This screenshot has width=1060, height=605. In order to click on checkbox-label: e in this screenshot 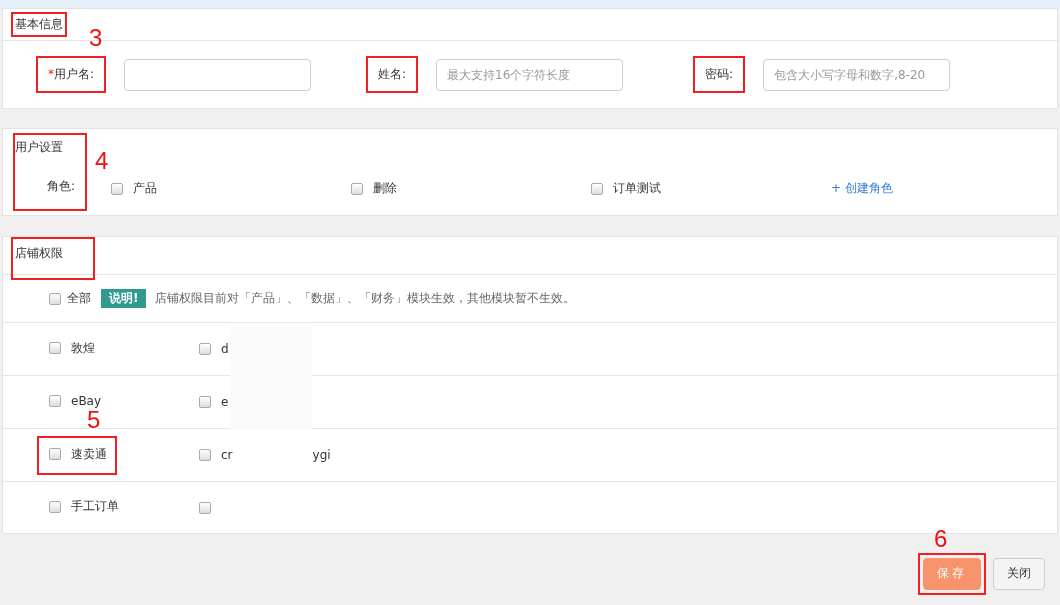, I will do `click(225, 402)`.